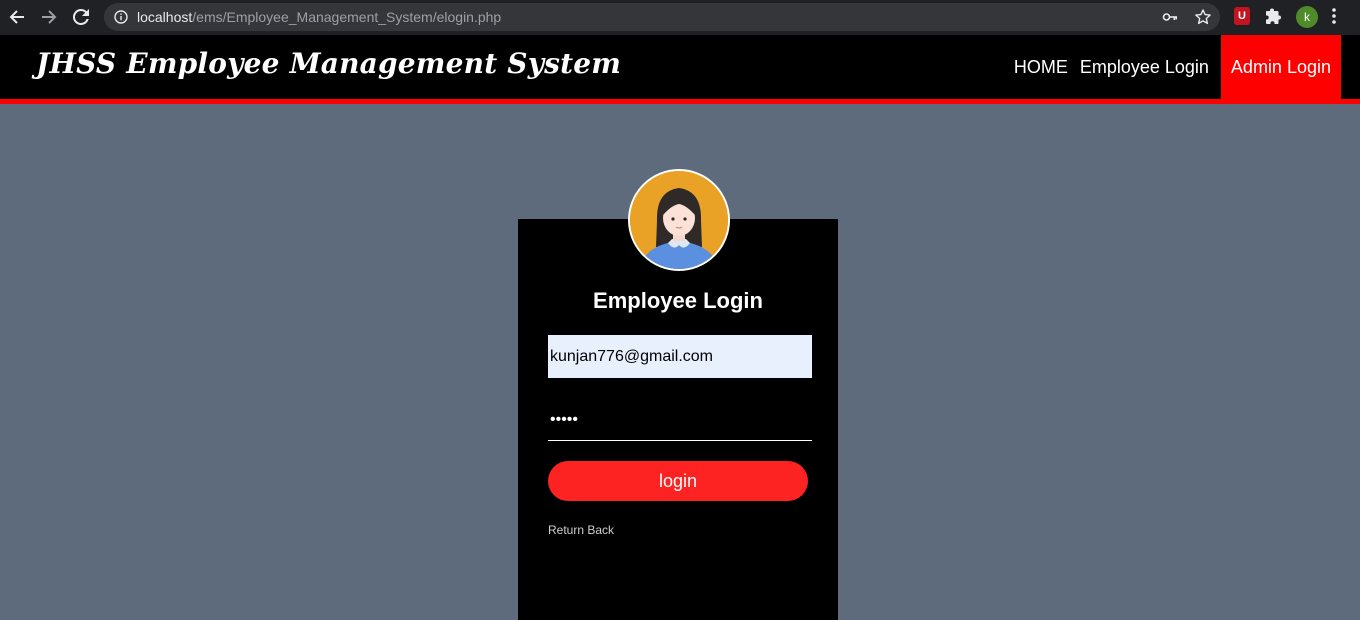  Describe the element at coordinates (1170, 19) in the screenshot. I see `key-icon` at that location.